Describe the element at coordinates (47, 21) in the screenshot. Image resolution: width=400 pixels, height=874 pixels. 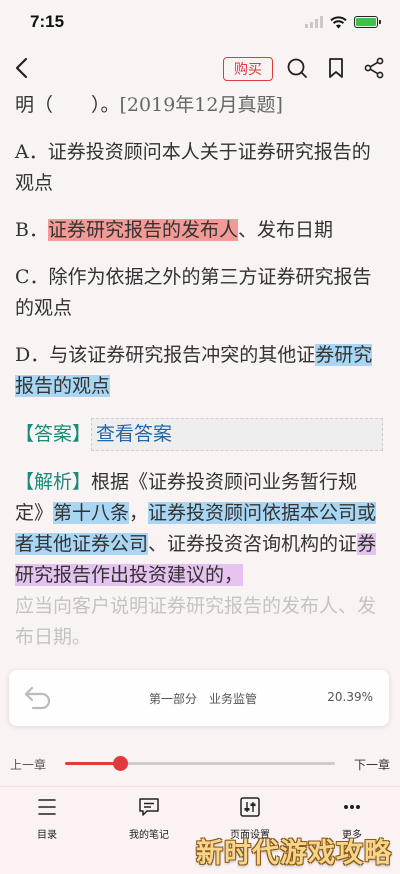
I see `status-time: 7:15` at that location.